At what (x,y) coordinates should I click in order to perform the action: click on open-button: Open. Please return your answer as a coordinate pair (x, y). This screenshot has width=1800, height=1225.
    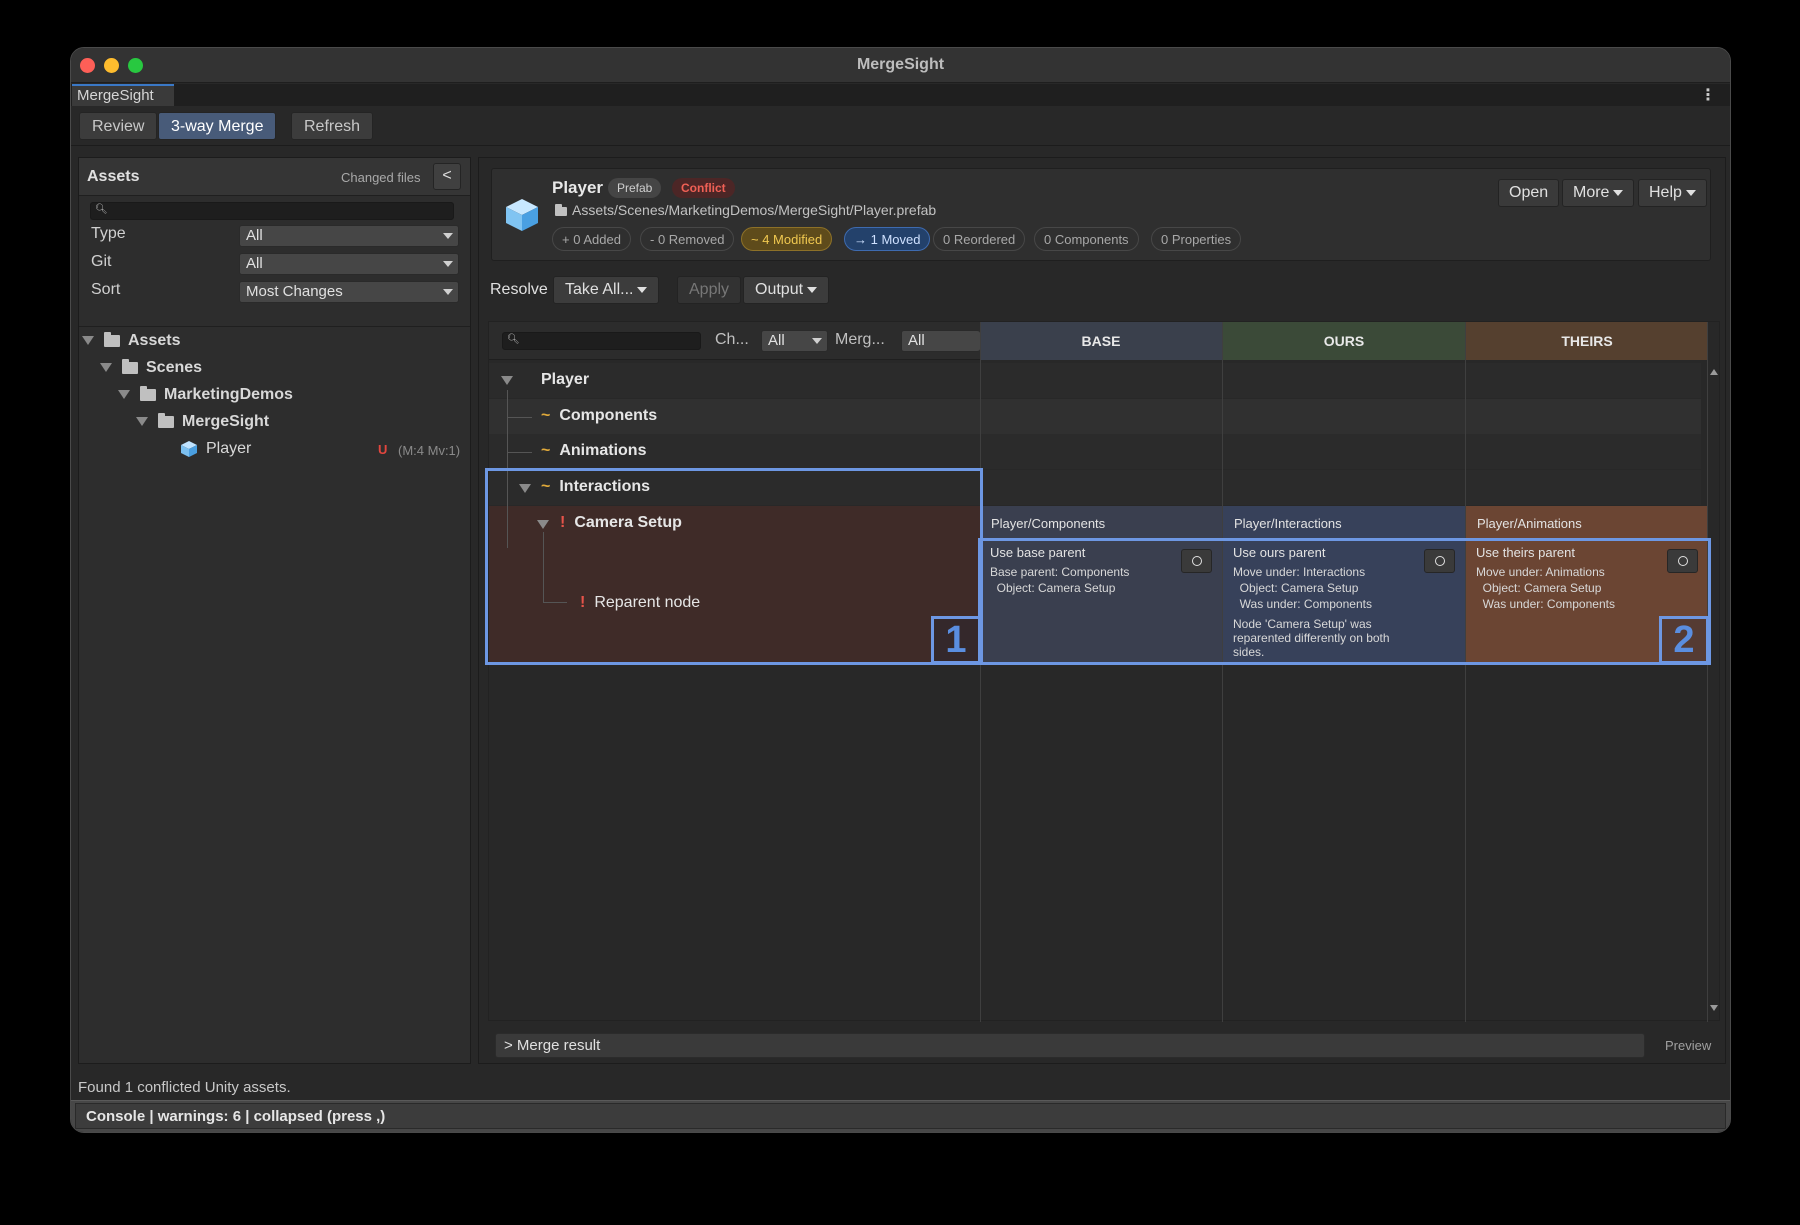
    Looking at the image, I should click on (1529, 193).